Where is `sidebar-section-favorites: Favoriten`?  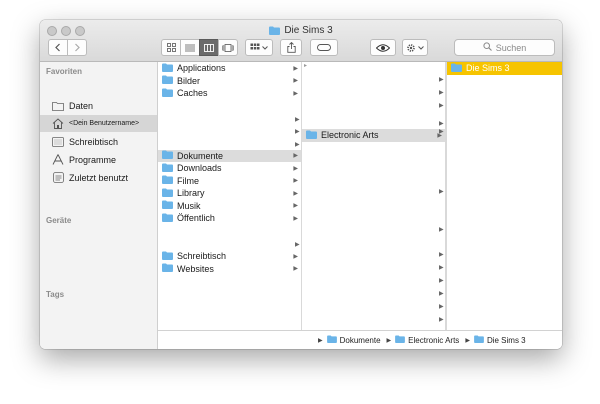
sidebar-section-favorites: Favoriten is located at coordinates (64, 71).